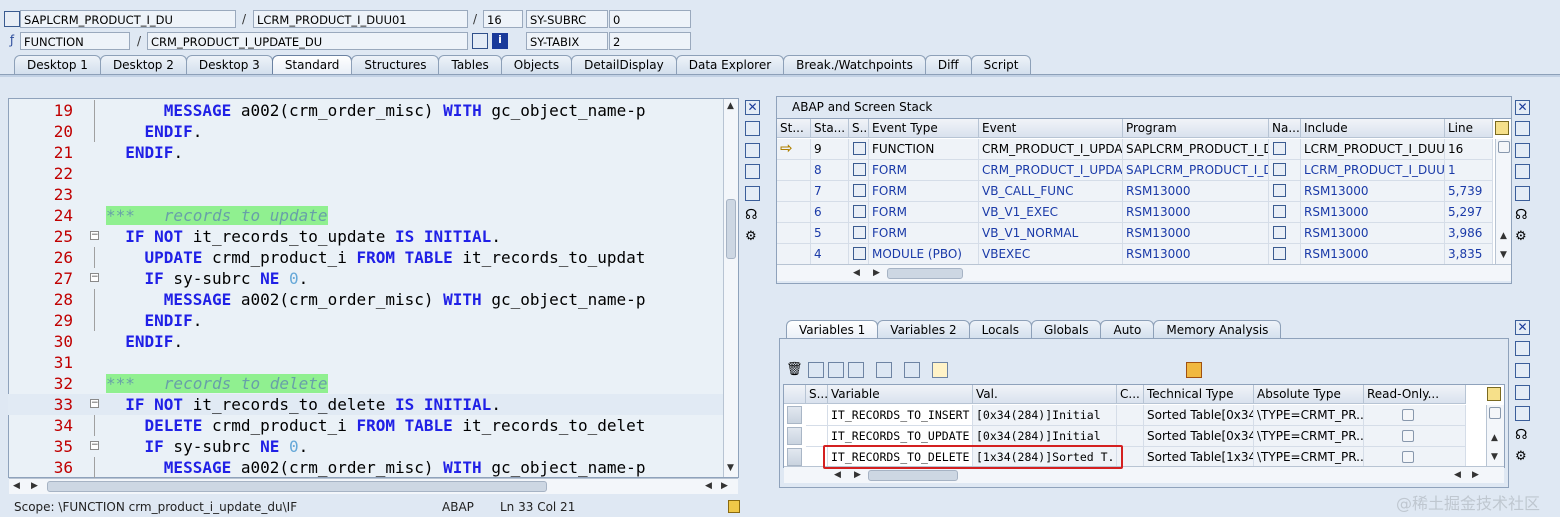 The image size is (1560, 517). Describe the element at coordinates (1194, 370) in the screenshot. I see `save-icon` at that location.